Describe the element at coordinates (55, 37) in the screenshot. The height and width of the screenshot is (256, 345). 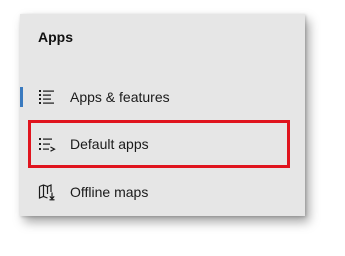
I see `section-title: Apps` at that location.